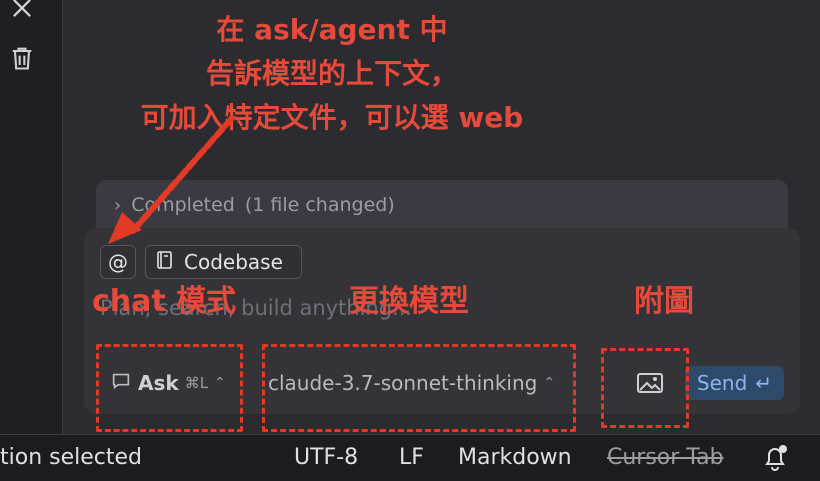  What do you see at coordinates (22, 11) in the screenshot?
I see `close-icon` at bounding box center [22, 11].